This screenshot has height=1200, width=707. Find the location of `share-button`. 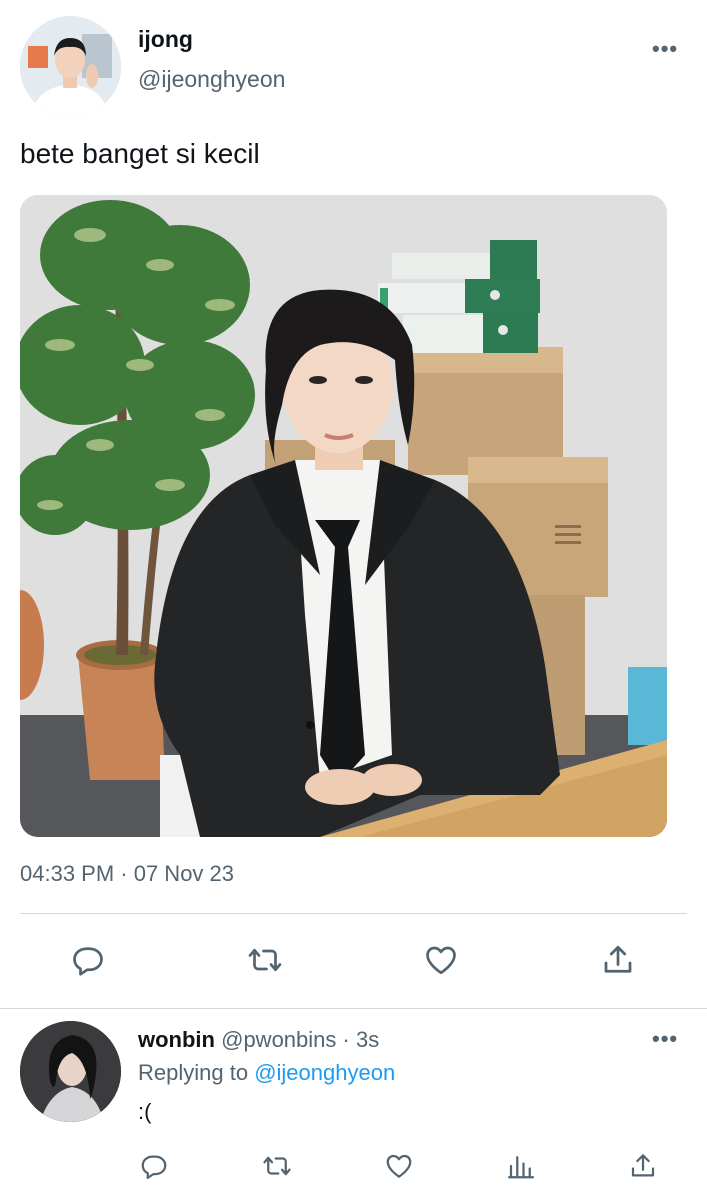

share-button is located at coordinates (618, 960).